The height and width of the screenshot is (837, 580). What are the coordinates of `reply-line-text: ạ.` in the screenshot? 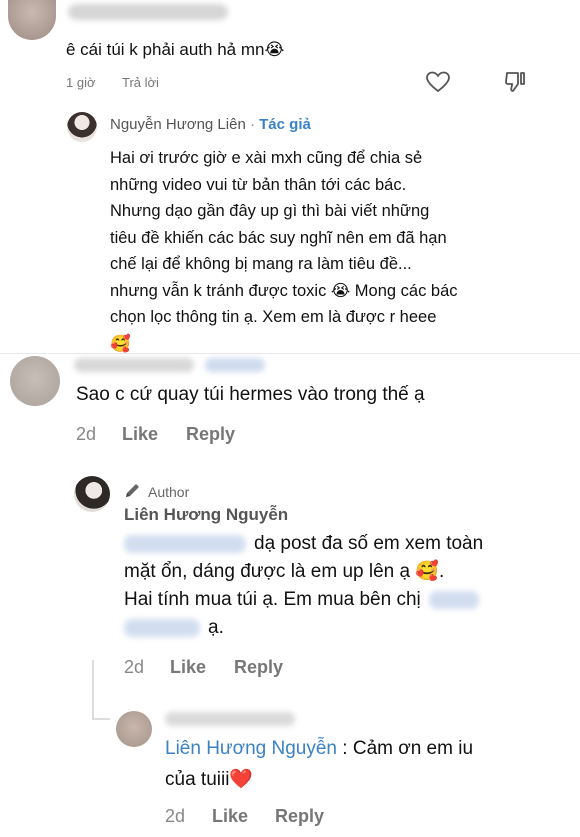 It's located at (216, 627).